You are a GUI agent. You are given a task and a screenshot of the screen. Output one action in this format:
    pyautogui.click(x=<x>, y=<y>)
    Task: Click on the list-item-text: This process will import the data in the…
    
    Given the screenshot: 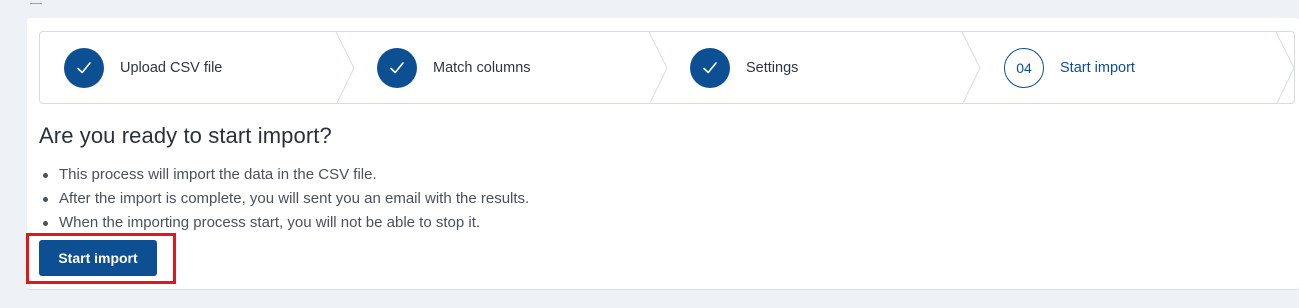 What is the action you would take?
    pyautogui.click(x=218, y=174)
    